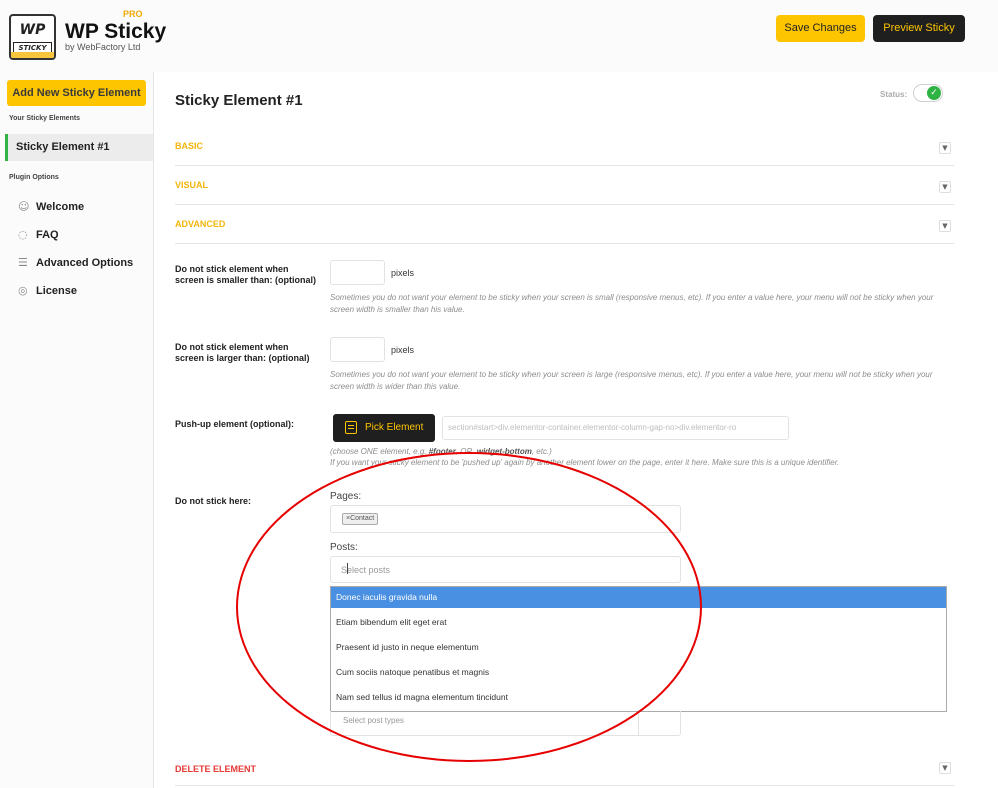 Image resolution: width=998 pixels, height=788 pixels. I want to click on posts-search-input: Select posts, so click(505, 569).